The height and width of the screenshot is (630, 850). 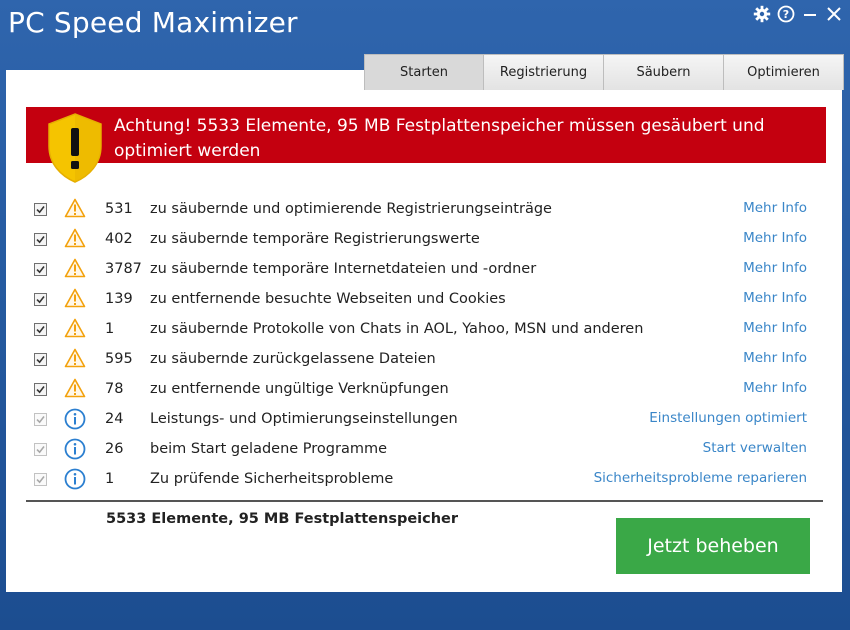 I want to click on window-controls: ?, so click(x=798, y=14).